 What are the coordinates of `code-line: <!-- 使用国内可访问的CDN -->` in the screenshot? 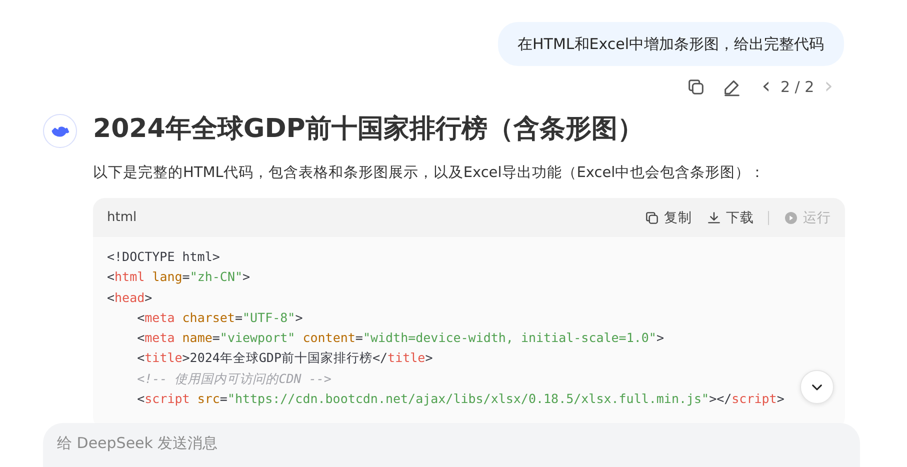 It's located at (234, 379).